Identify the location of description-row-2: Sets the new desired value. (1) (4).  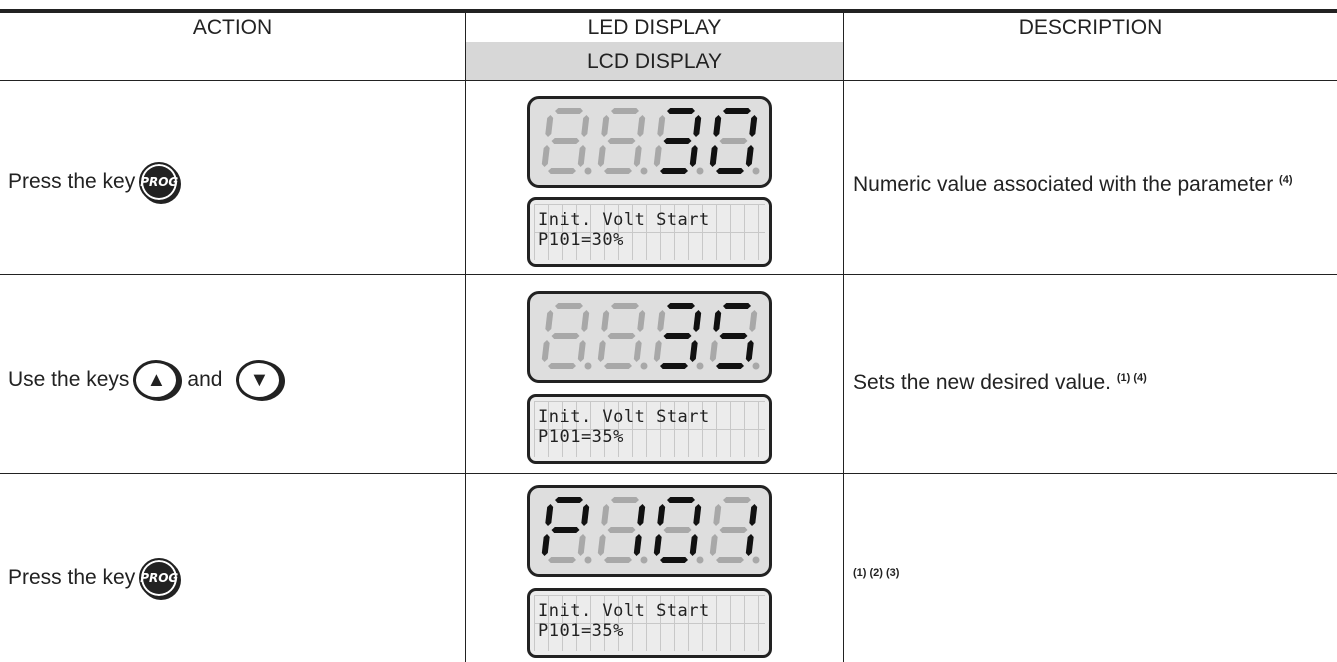
(1088, 380).